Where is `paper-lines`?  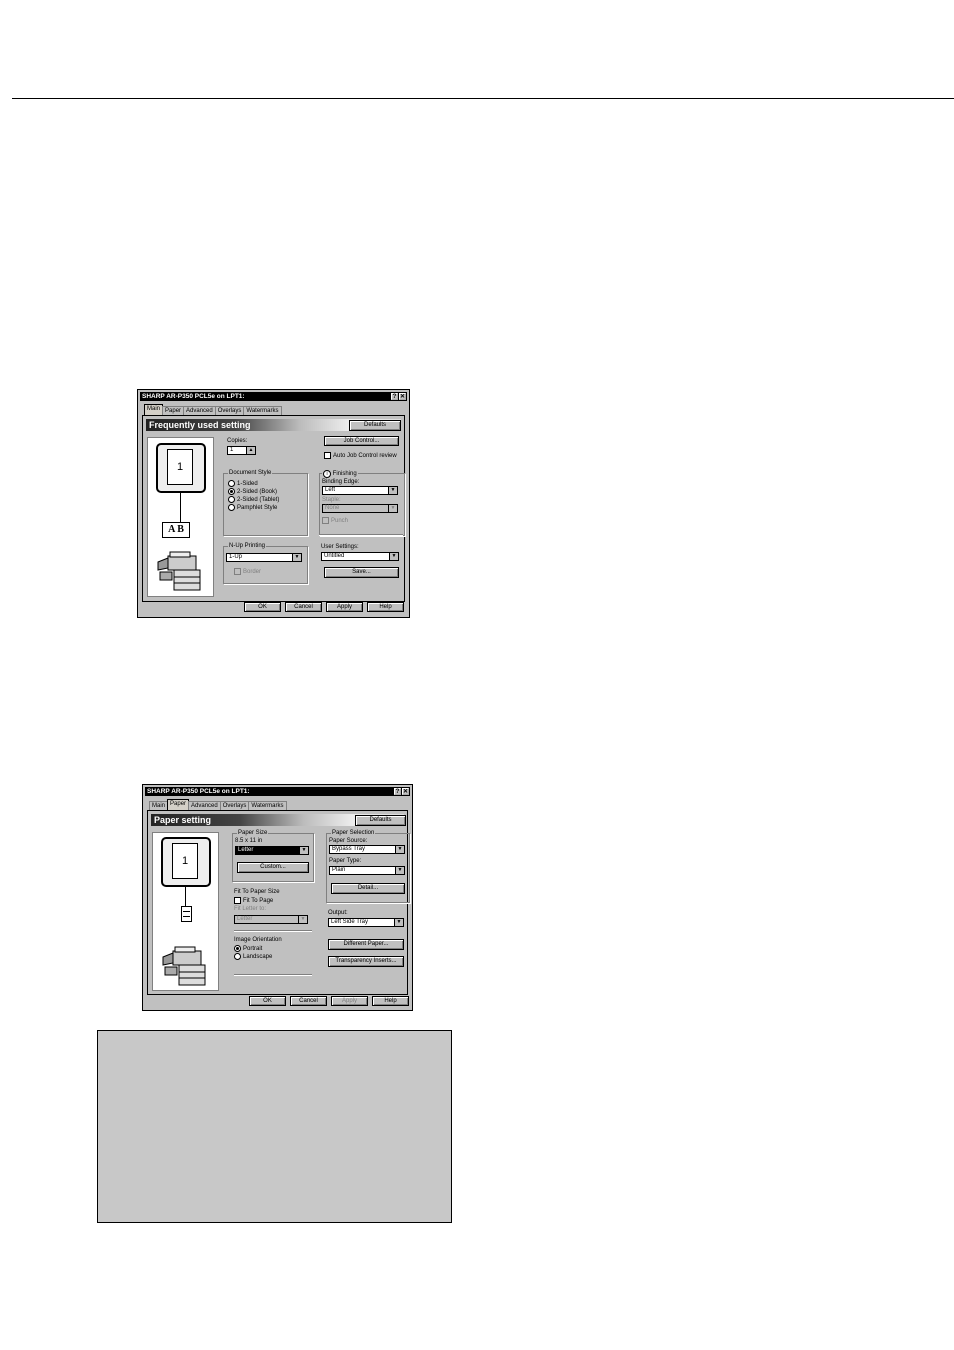 paper-lines is located at coordinates (186, 914).